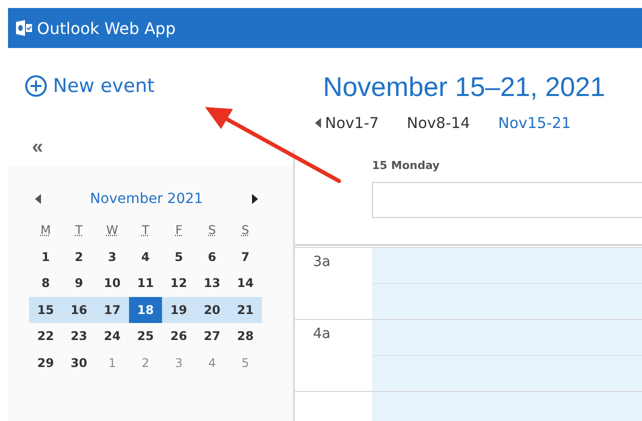 The height and width of the screenshot is (421, 642). I want to click on hour-label: 4a, so click(322, 334).